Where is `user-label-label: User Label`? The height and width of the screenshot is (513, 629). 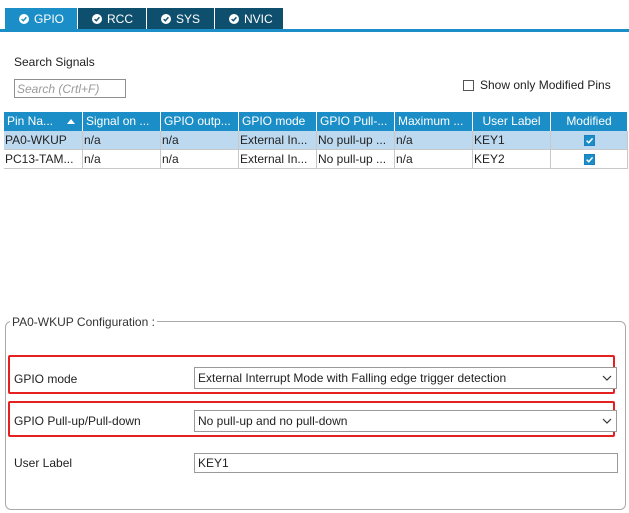 user-label-label: User Label is located at coordinates (43, 463).